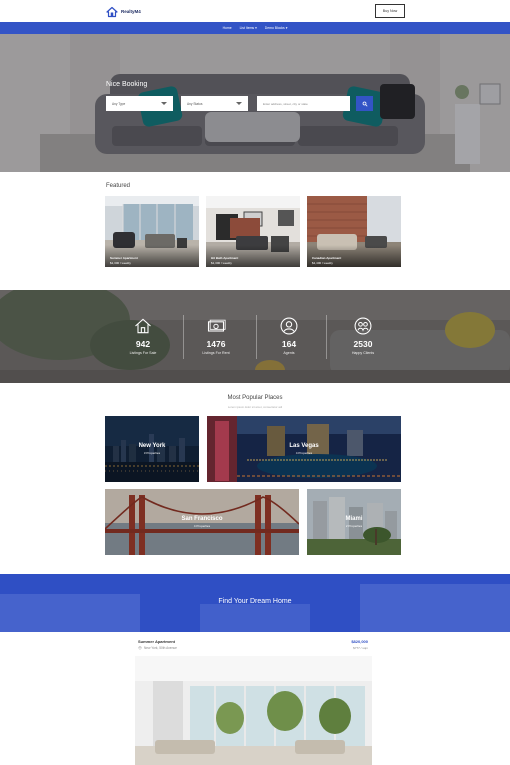  I want to click on stat-value: 2530, so click(363, 344).